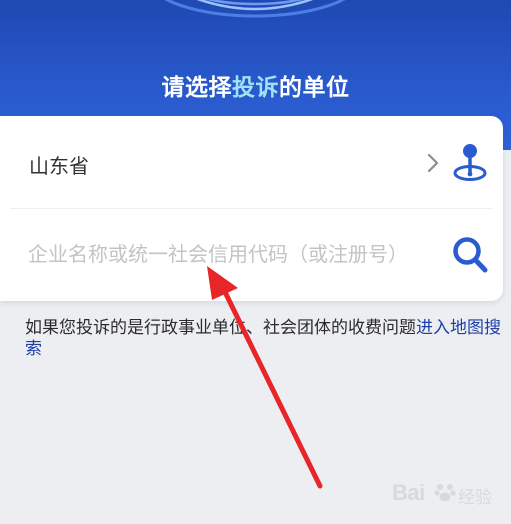  I want to click on page-title: 请选择投诉的单位, so click(255, 85).